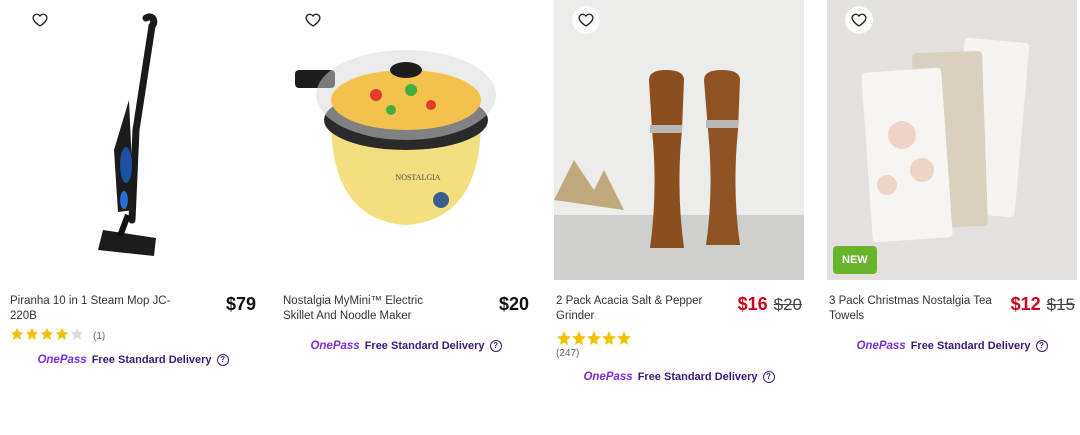 The width and height of the screenshot is (1080, 435). What do you see at coordinates (855, 260) in the screenshot?
I see `new-badge: NEW` at bounding box center [855, 260].